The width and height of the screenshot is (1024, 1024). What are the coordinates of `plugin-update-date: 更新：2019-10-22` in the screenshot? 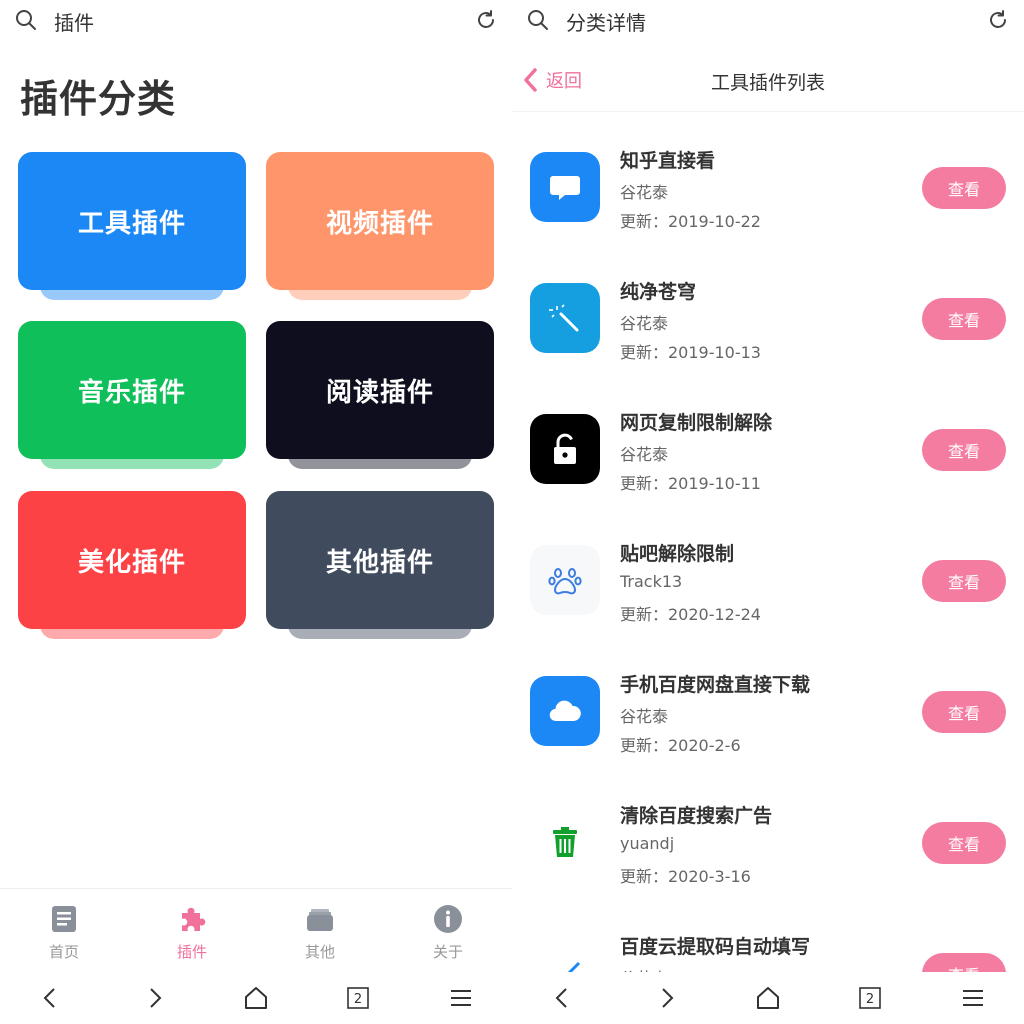 It's located at (690, 221).